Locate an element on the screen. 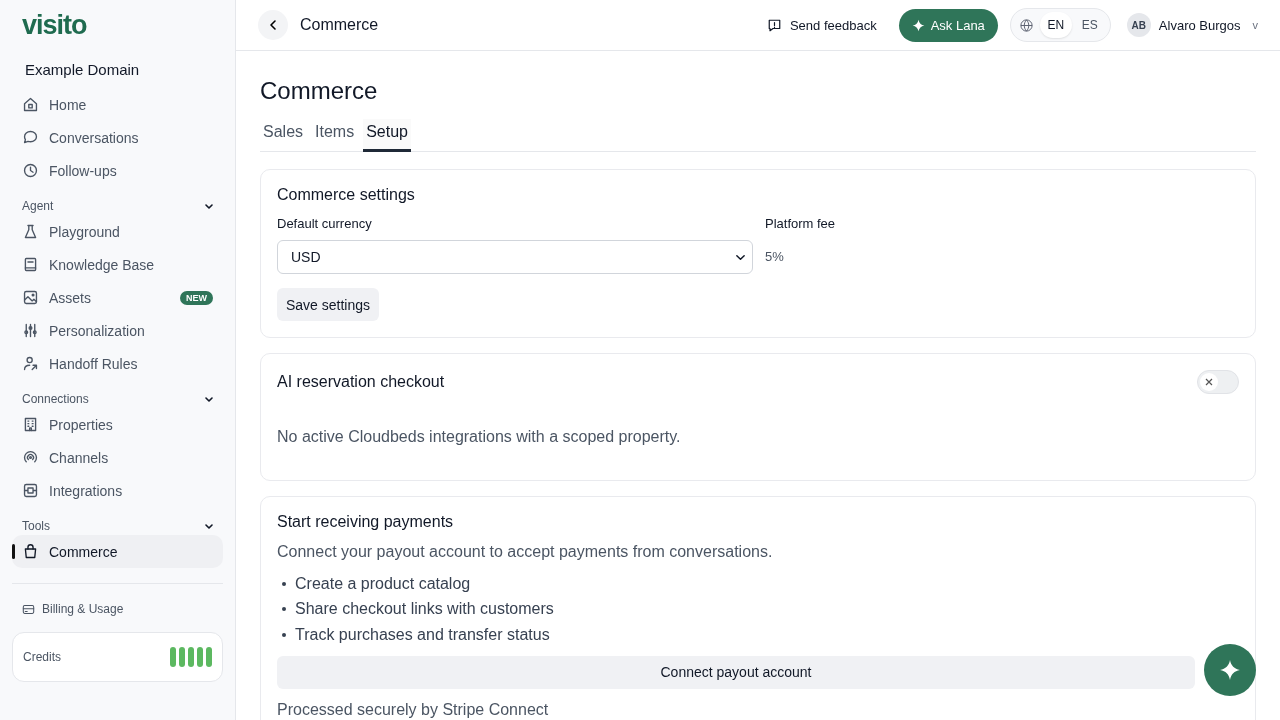  billing-link: Billing & Usage is located at coordinates (117, 609).